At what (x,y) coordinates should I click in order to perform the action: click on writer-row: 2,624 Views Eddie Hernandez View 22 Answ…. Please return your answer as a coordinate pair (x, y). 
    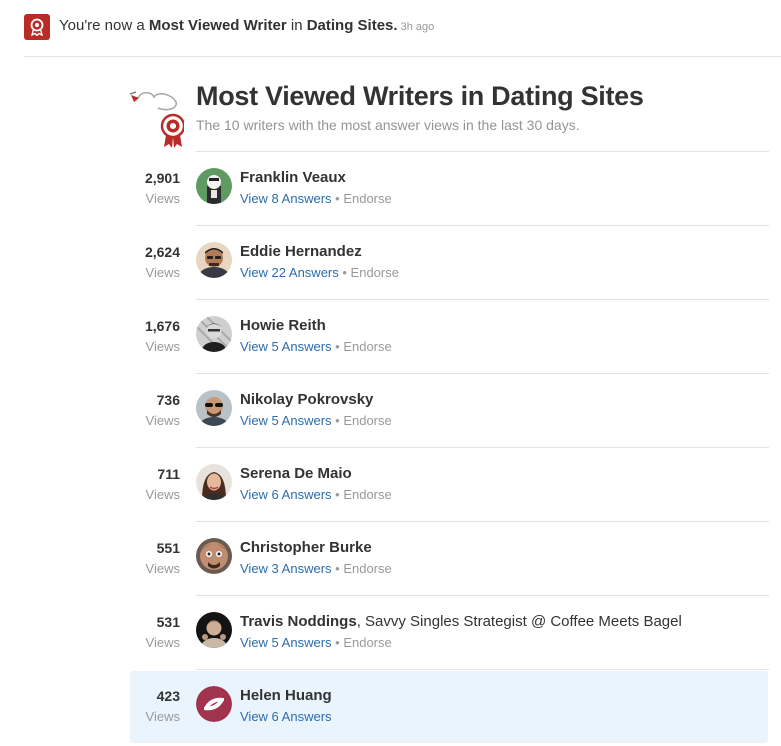
    Looking at the image, I should click on (390, 263).